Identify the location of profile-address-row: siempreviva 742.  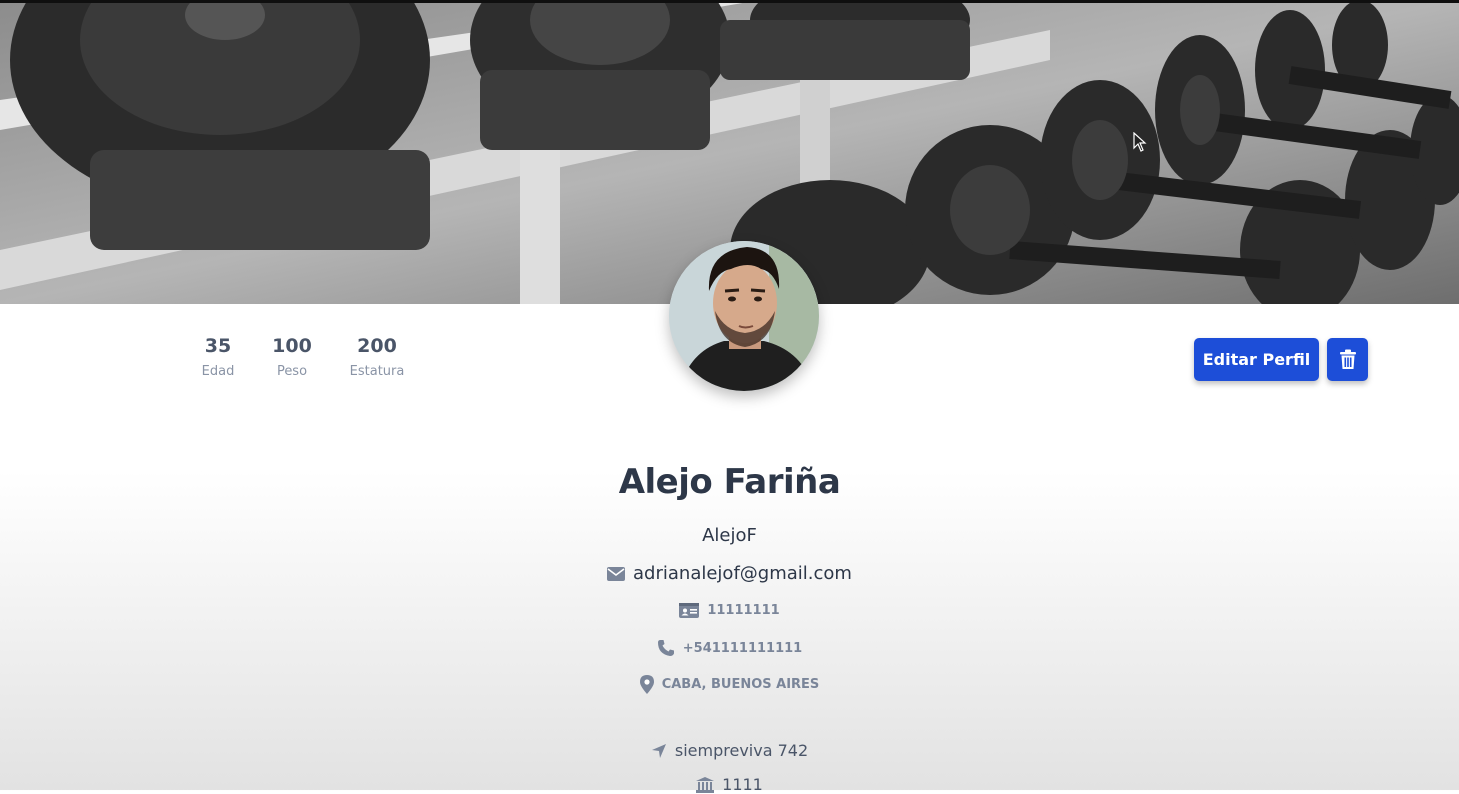
(729, 750).